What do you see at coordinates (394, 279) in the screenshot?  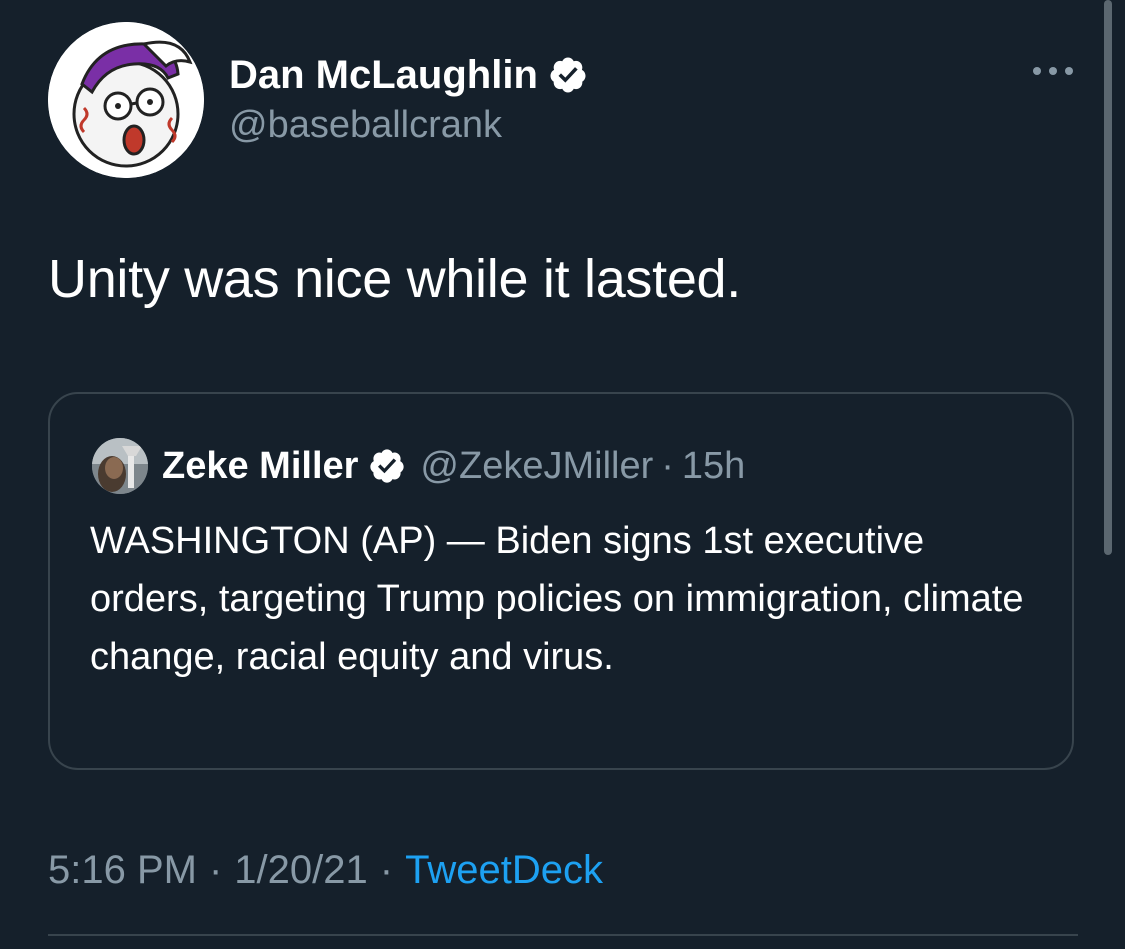 I see `tweet-text: Unity was nice while it lasted.` at bounding box center [394, 279].